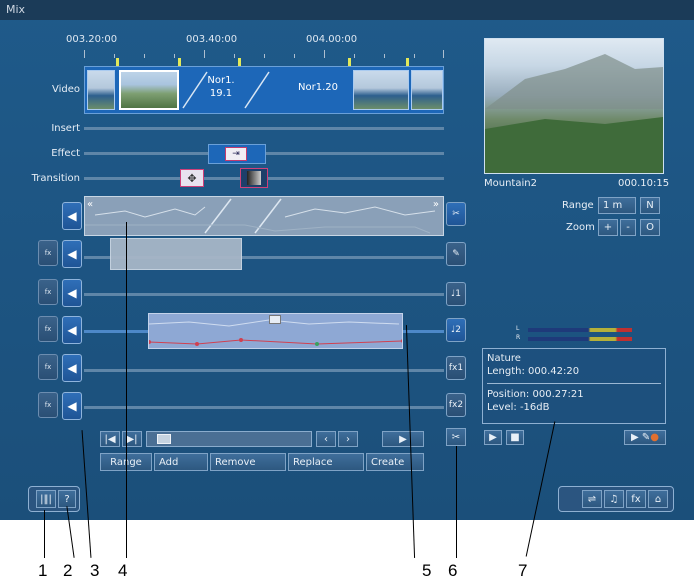  What do you see at coordinates (628, 227) in the screenshot?
I see `zoom-minus-button: -` at bounding box center [628, 227].